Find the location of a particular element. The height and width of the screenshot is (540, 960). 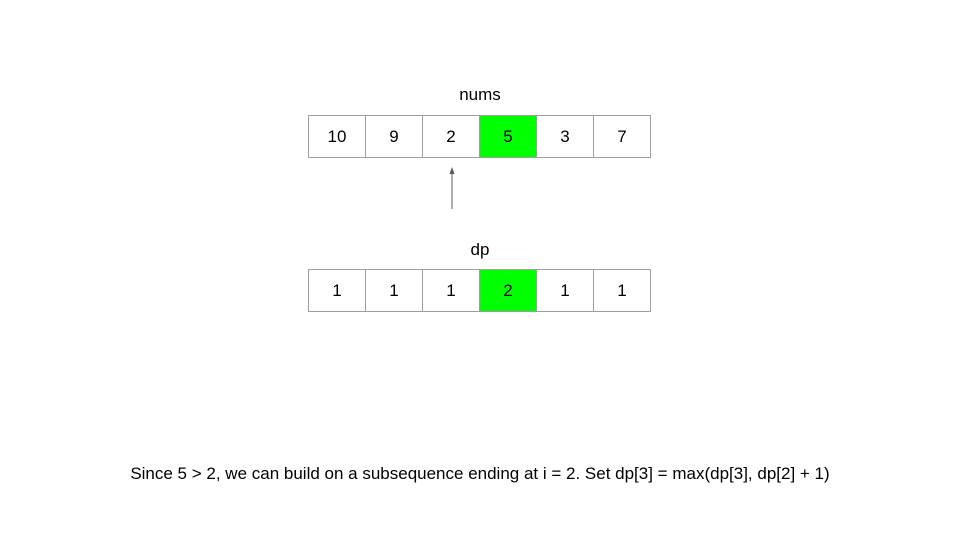

dp-array: 111211 is located at coordinates (479, 290).